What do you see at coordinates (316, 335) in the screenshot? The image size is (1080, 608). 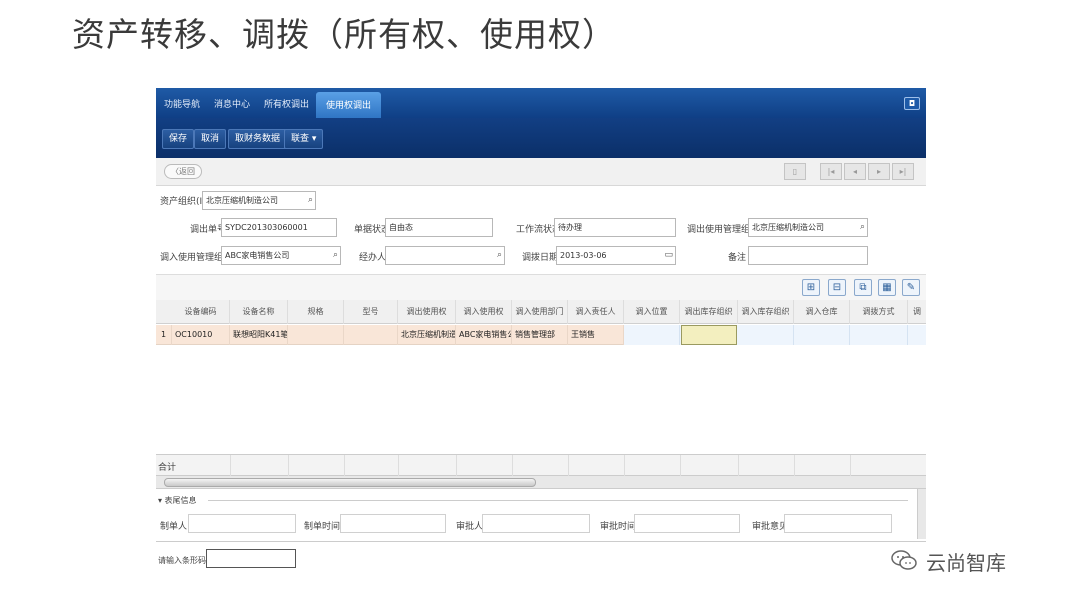 I see `cell-spec` at bounding box center [316, 335].